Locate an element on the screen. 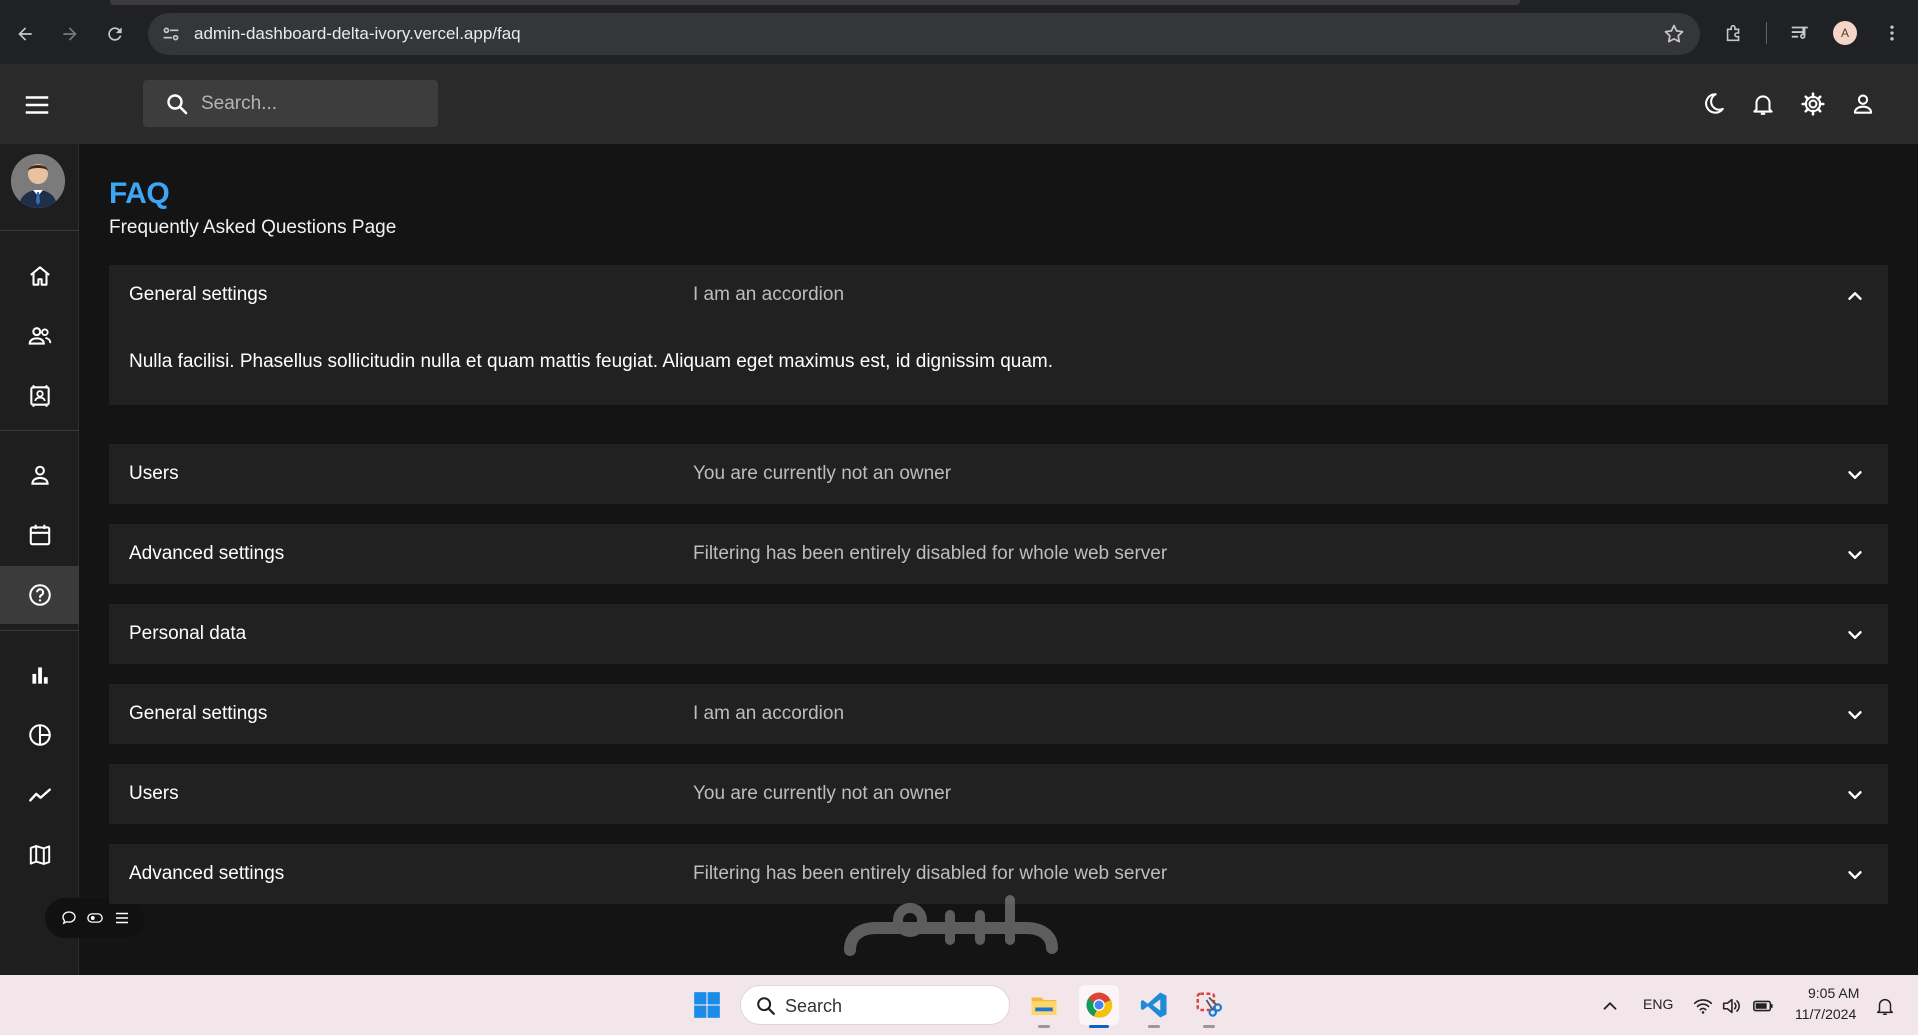 The width and height of the screenshot is (1918, 1035). vscode-icon is located at coordinates (1153, 1005).